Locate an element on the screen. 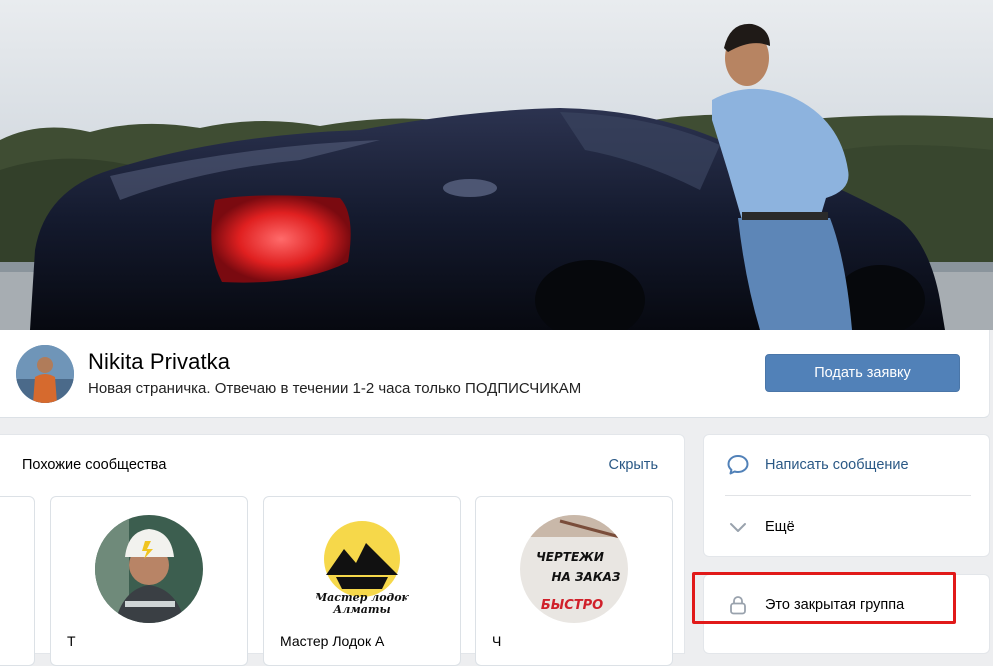 The image size is (993, 666). community-name: Ч is located at coordinates (497, 641).